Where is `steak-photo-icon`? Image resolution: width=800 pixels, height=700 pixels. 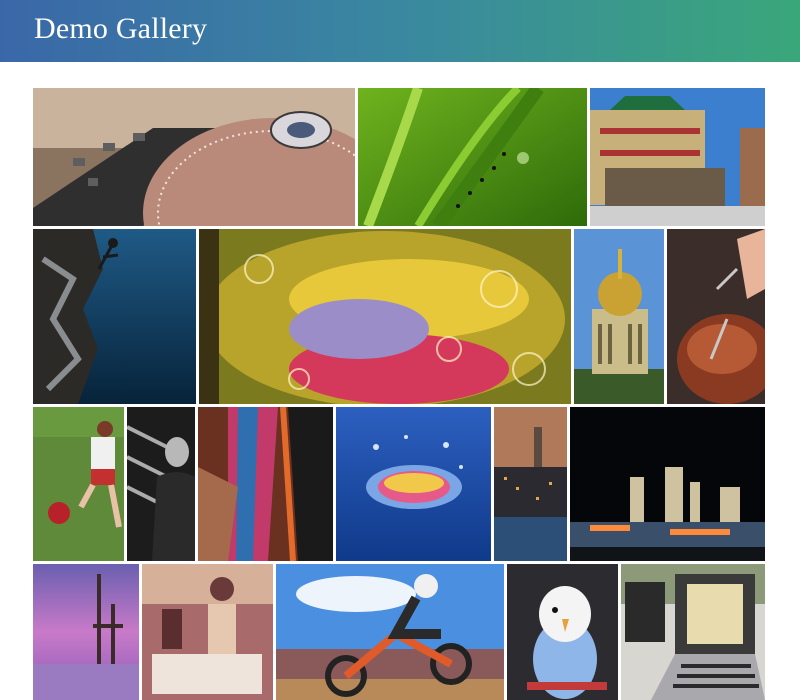
steak-photo-icon is located at coordinates (716, 316).